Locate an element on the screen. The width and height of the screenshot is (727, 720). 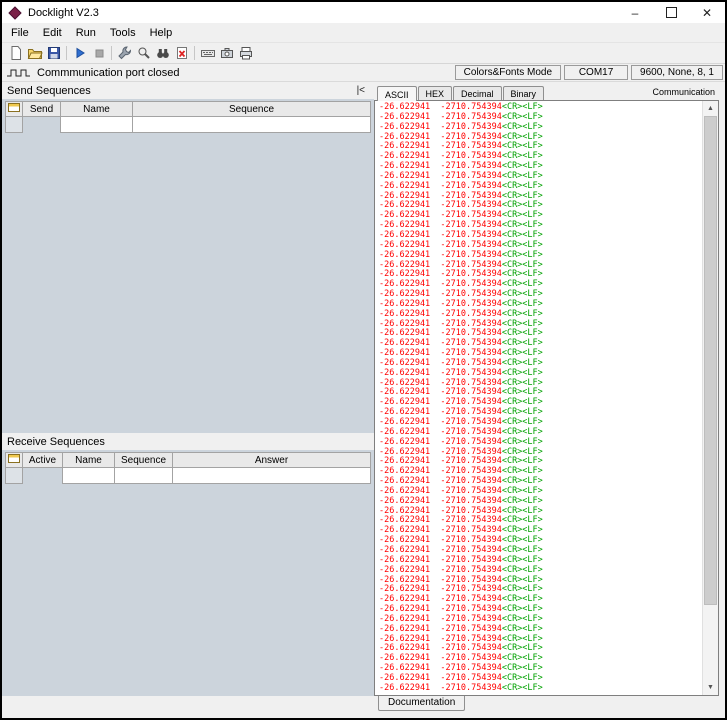
wrench-icon is located at coordinates (124, 53).